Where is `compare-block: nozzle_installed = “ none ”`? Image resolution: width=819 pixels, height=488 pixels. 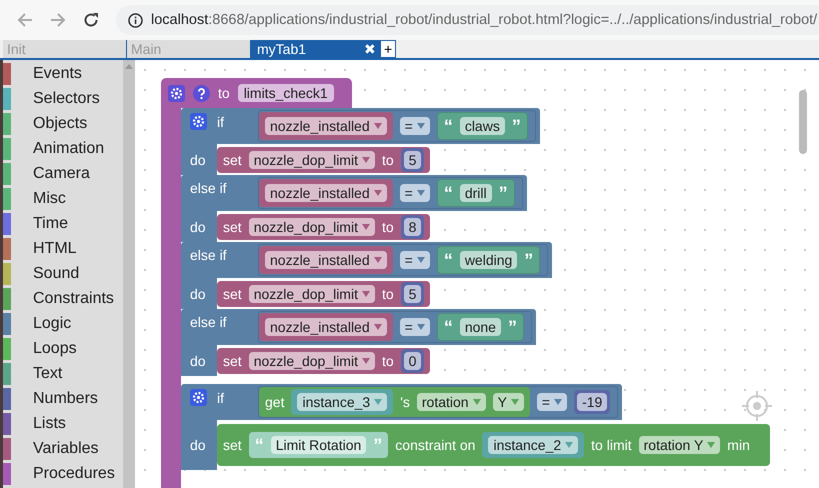 compare-block: nozzle_installed = “ none ” is located at coordinates (395, 327).